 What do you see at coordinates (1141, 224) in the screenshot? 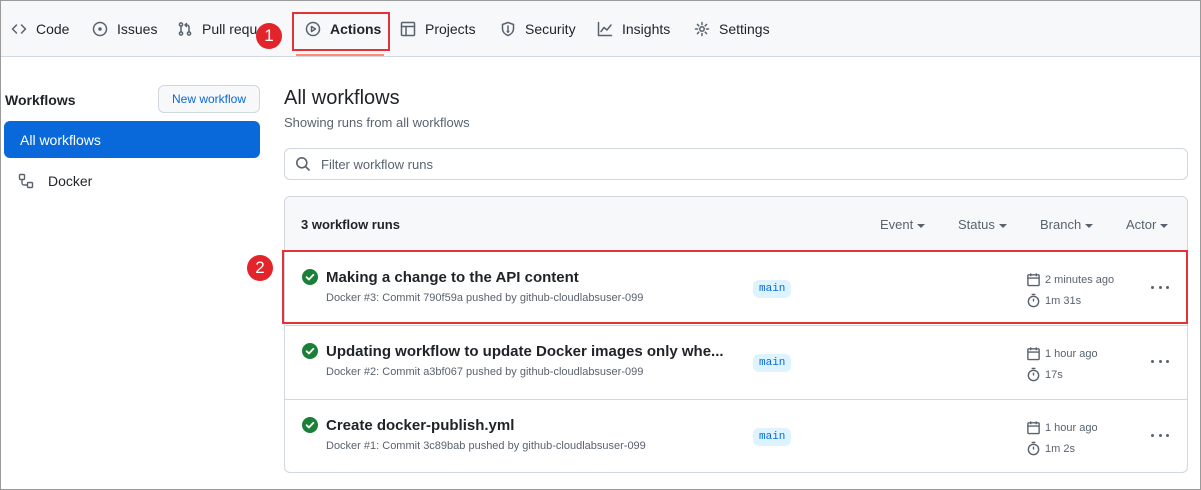
I see `filter-label: Actor` at bounding box center [1141, 224].